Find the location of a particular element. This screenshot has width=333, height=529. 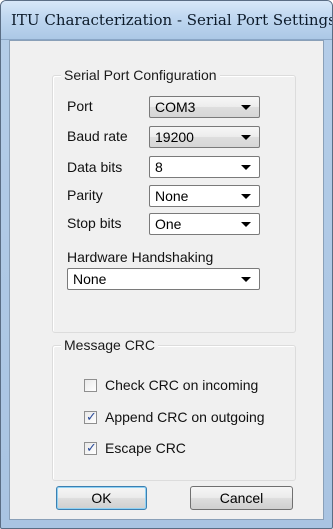

baud-rate-label: Baud rate is located at coordinates (97, 136).